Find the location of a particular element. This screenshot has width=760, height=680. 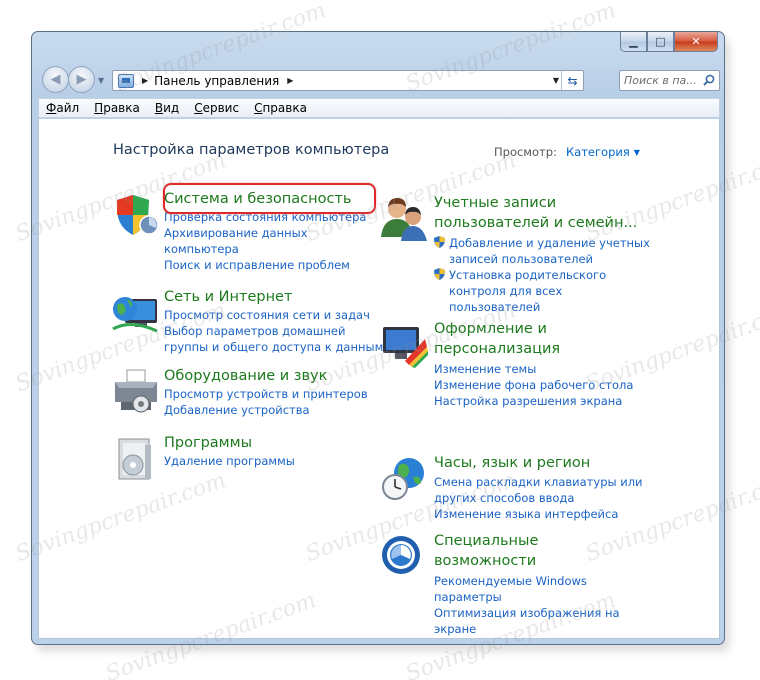

view-network-status-link: Просмотр состояния сети и задач is located at coordinates (273, 315).